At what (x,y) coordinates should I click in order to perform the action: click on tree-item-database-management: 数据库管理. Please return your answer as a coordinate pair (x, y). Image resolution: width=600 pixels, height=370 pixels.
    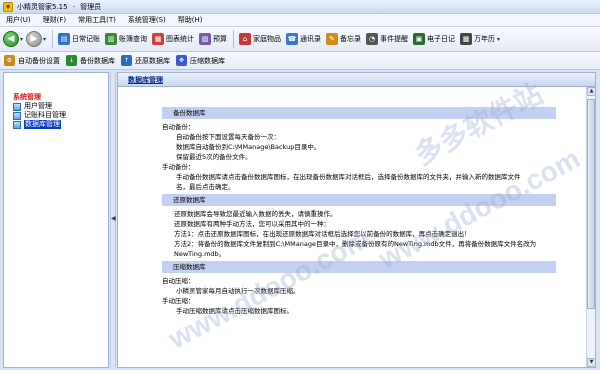
    Looking at the image, I should click on (39, 124).